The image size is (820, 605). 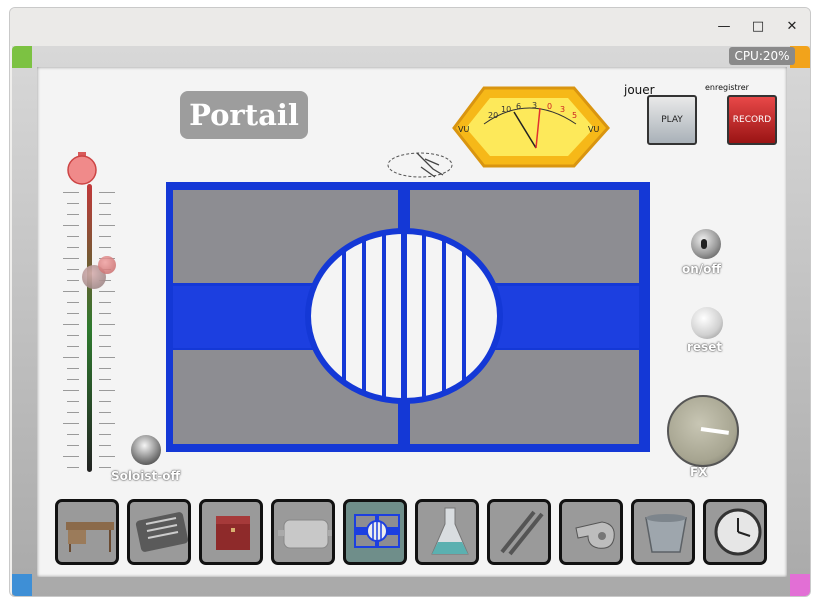 I want to click on reset-label: reset, so click(x=705, y=347).